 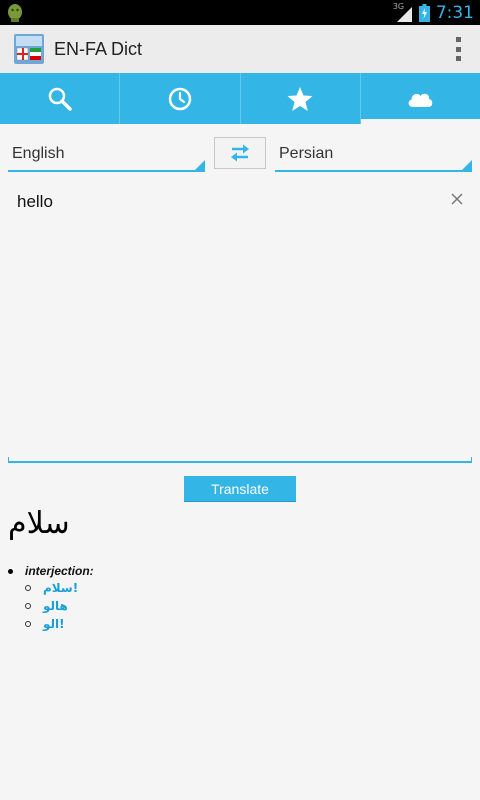 I want to click on meaning-item: الو!, so click(x=166, y=624).